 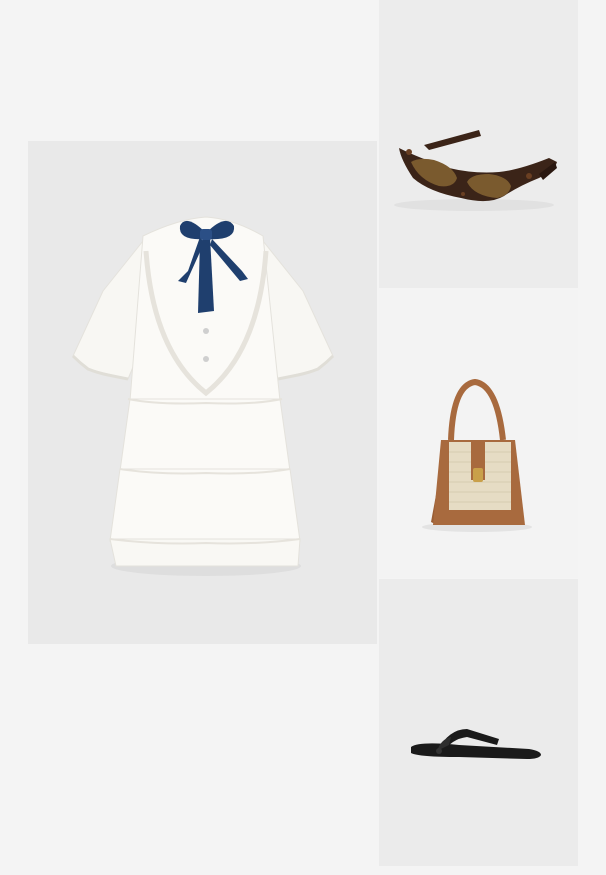 What do you see at coordinates (478, 722) in the screenshot?
I see `sandal-panel` at bounding box center [478, 722].